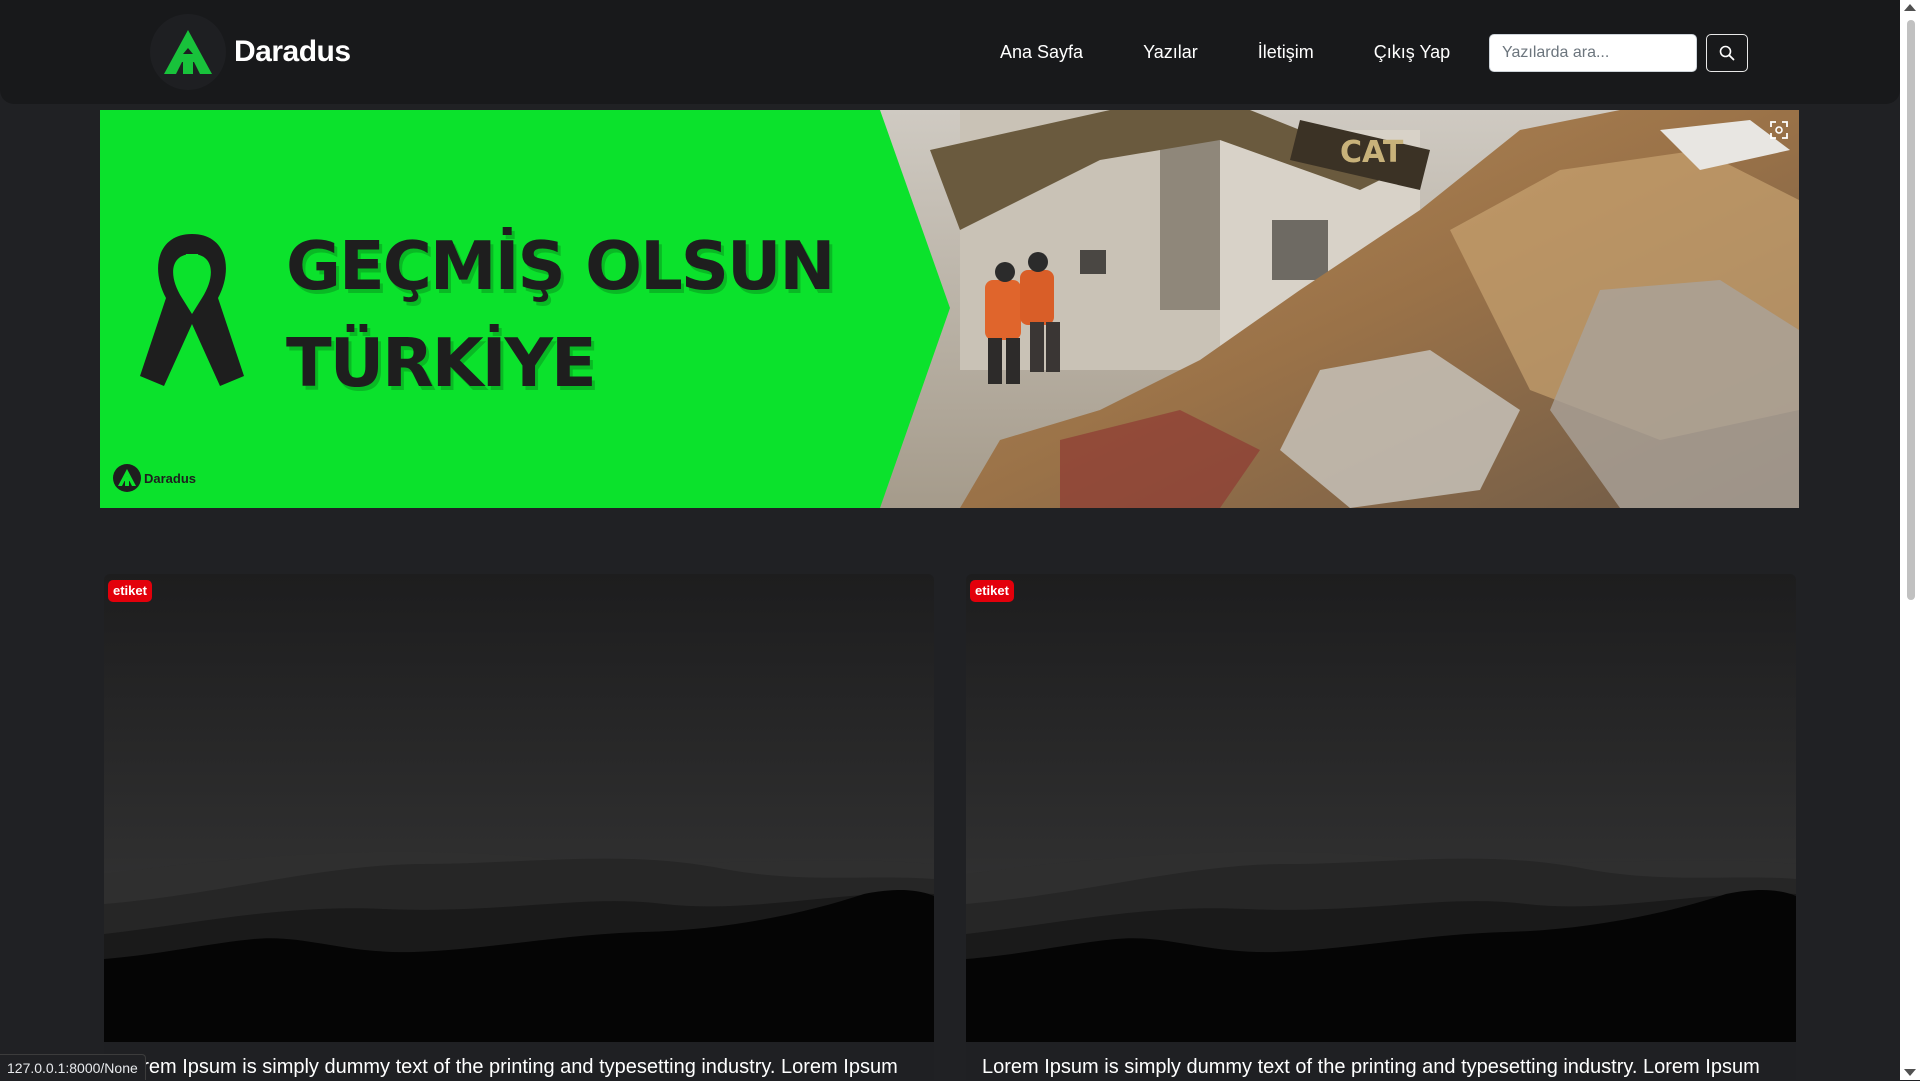 The image size is (1920, 1081). What do you see at coordinates (170, 478) in the screenshot?
I see `banner-brand-name: Daradus` at bounding box center [170, 478].